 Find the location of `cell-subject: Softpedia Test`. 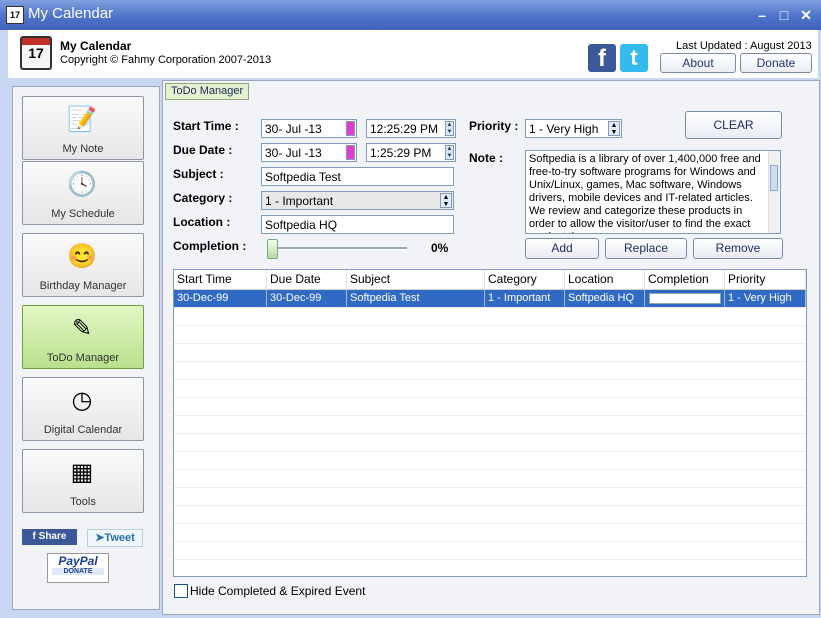

cell-subject: Softpedia Test is located at coordinates (416, 298).